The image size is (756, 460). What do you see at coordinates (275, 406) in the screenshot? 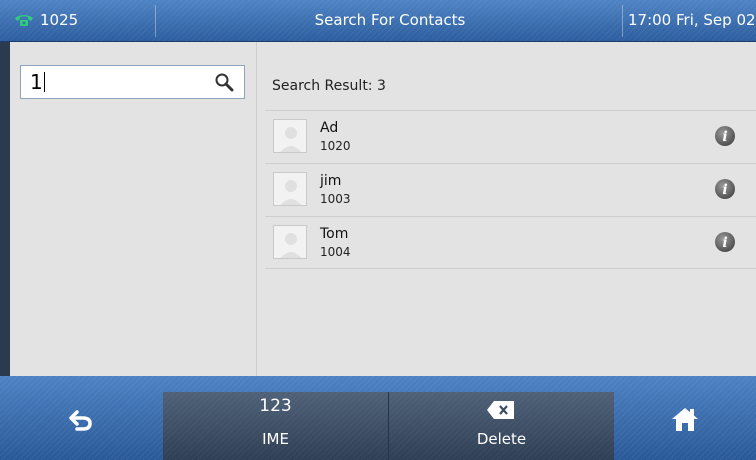
I see `ime-mode: 123` at bounding box center [275, 406].